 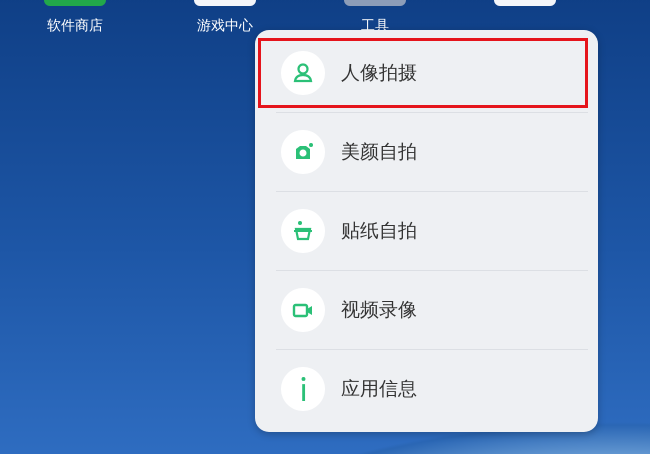 I want to click on menu-item: 人像拍摄, so click(x=423, y=73).